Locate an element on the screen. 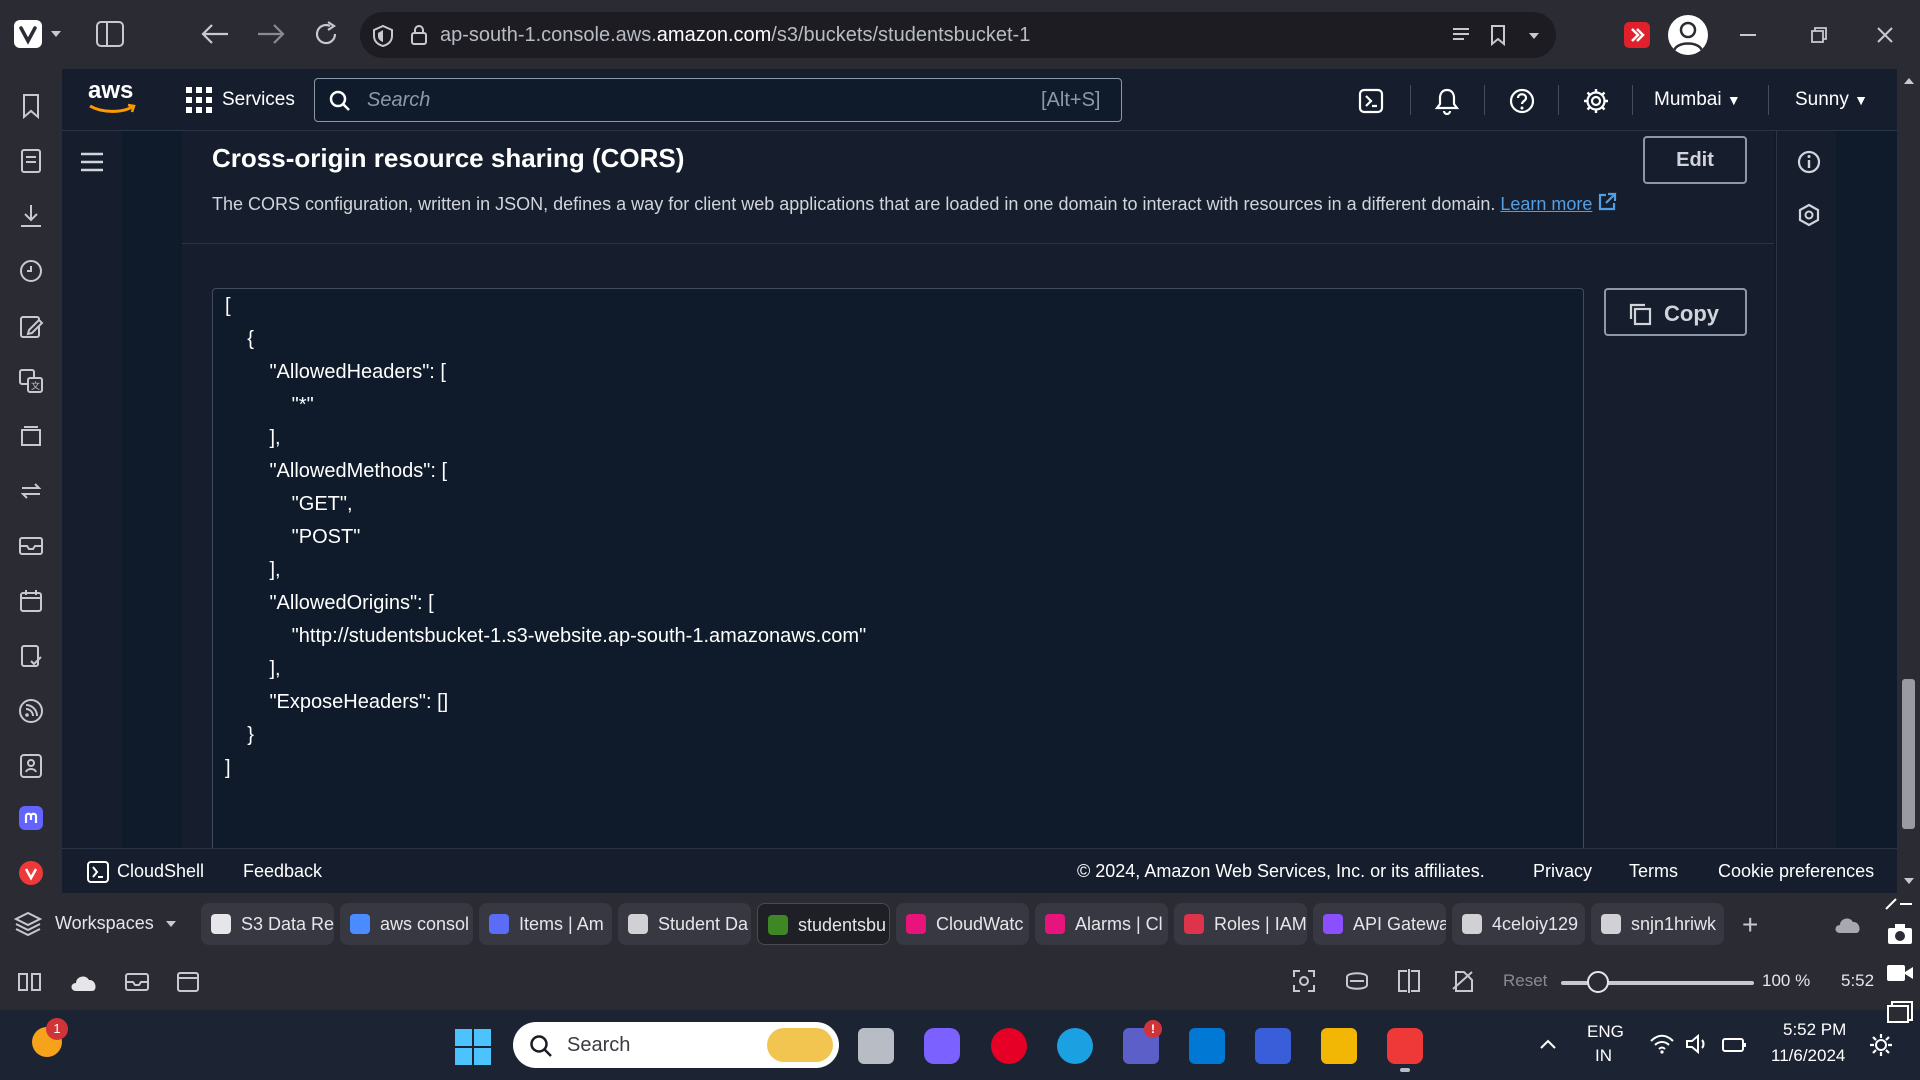  snip-pen-icon is located at coordinates (1899, 904).